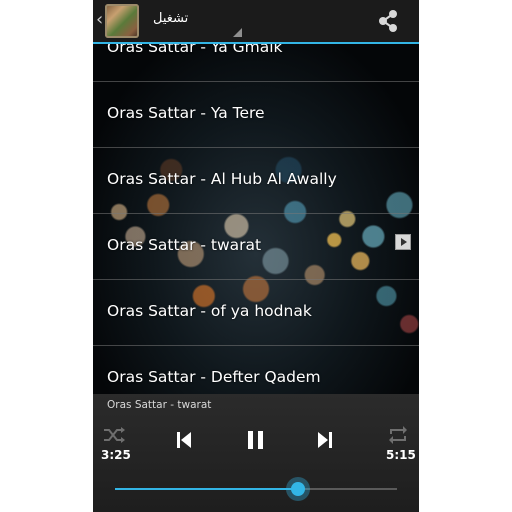 The width and height of the screenshot is (512, 512). I want to click on app-thumbnail-icon, so click(122, 21).